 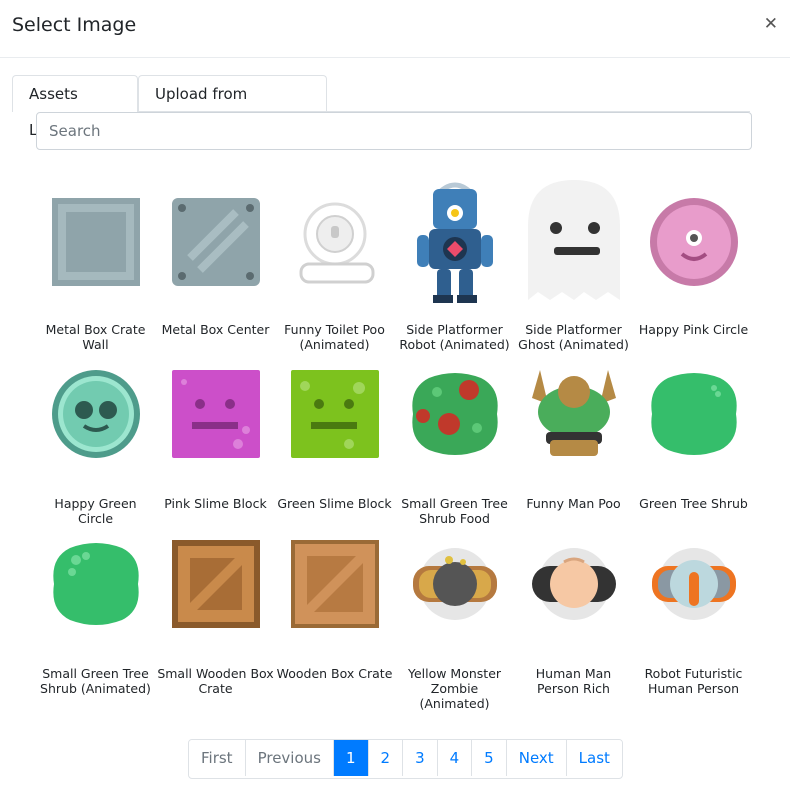 I want to click on metal-box-crate-wall-icon, so click(x=96, y=242).